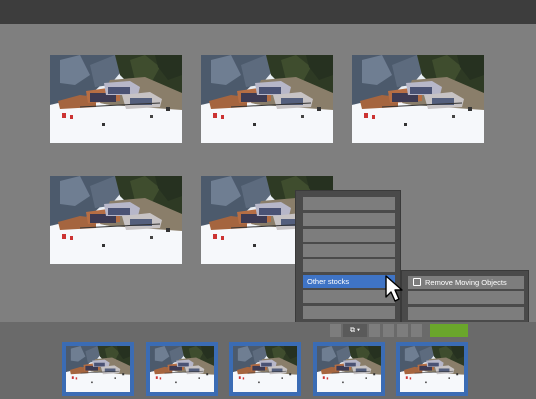 The image size is (536, 399). What do you see at coordinates (268, 12) in the screenshot?
I see `top-bar` at bounding box center [268, 12].